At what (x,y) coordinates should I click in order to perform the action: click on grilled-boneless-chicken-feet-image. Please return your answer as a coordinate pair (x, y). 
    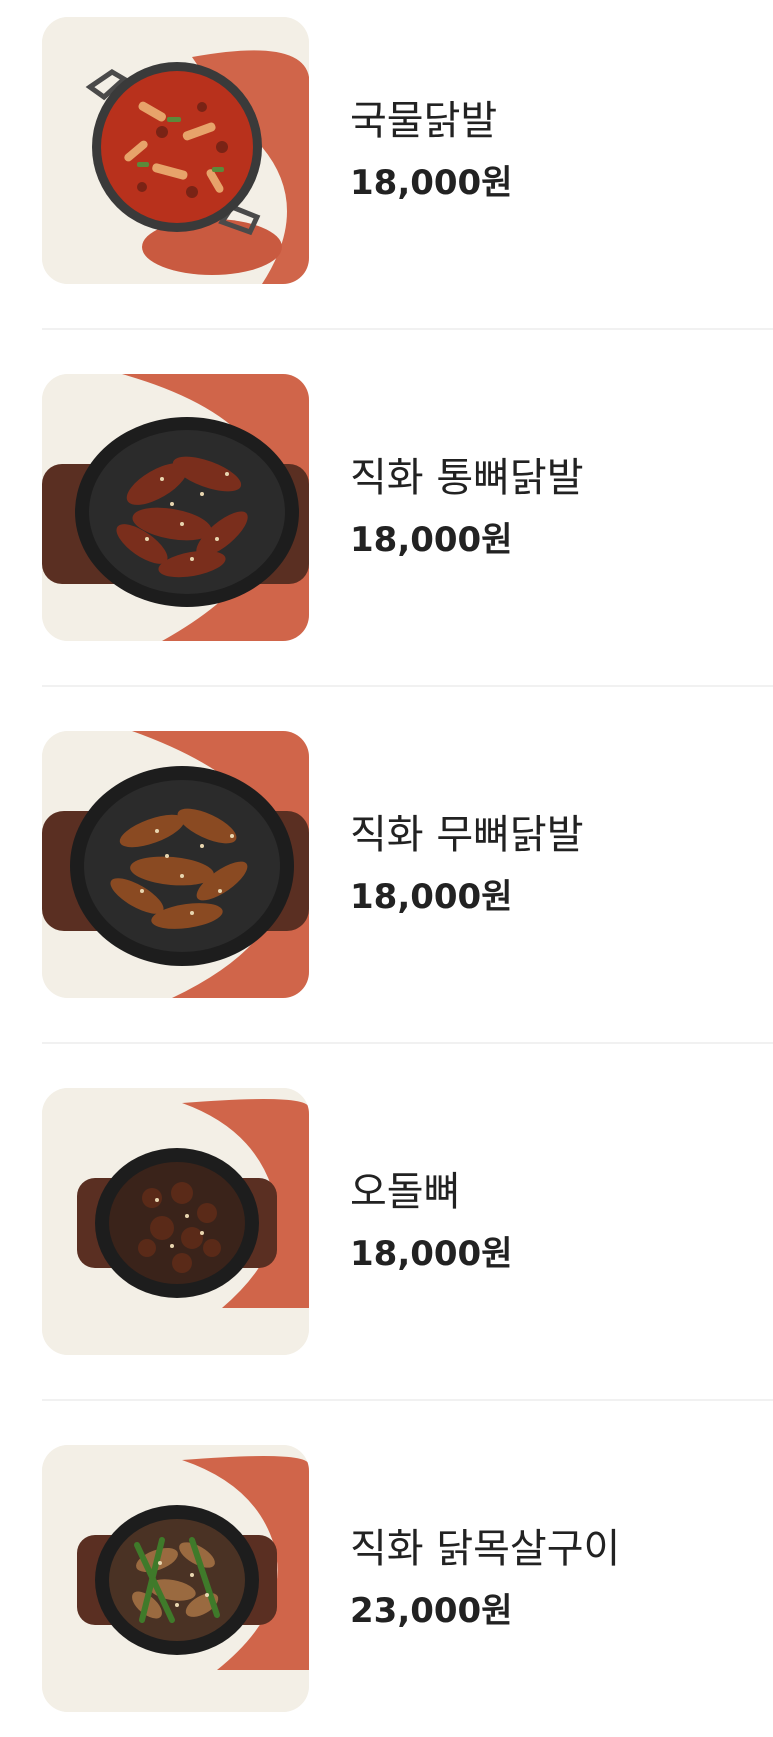
    Looking at the image, I should click on (175, 864).